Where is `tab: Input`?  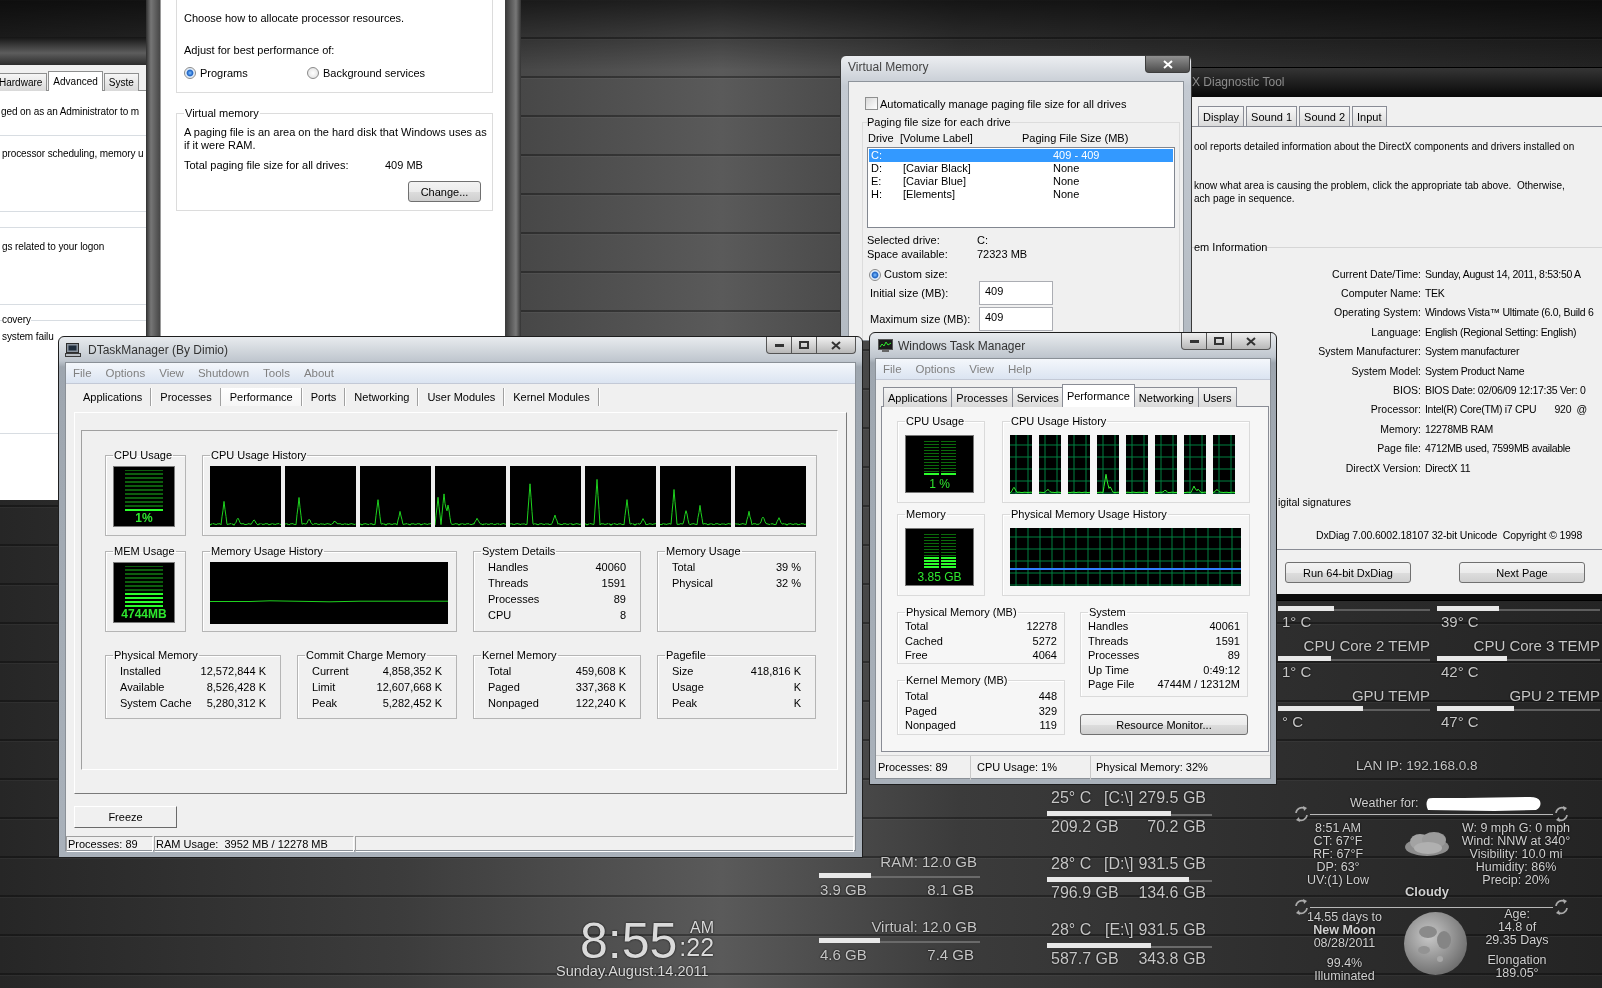
tab: Input is located at coordinates (1369, 116).